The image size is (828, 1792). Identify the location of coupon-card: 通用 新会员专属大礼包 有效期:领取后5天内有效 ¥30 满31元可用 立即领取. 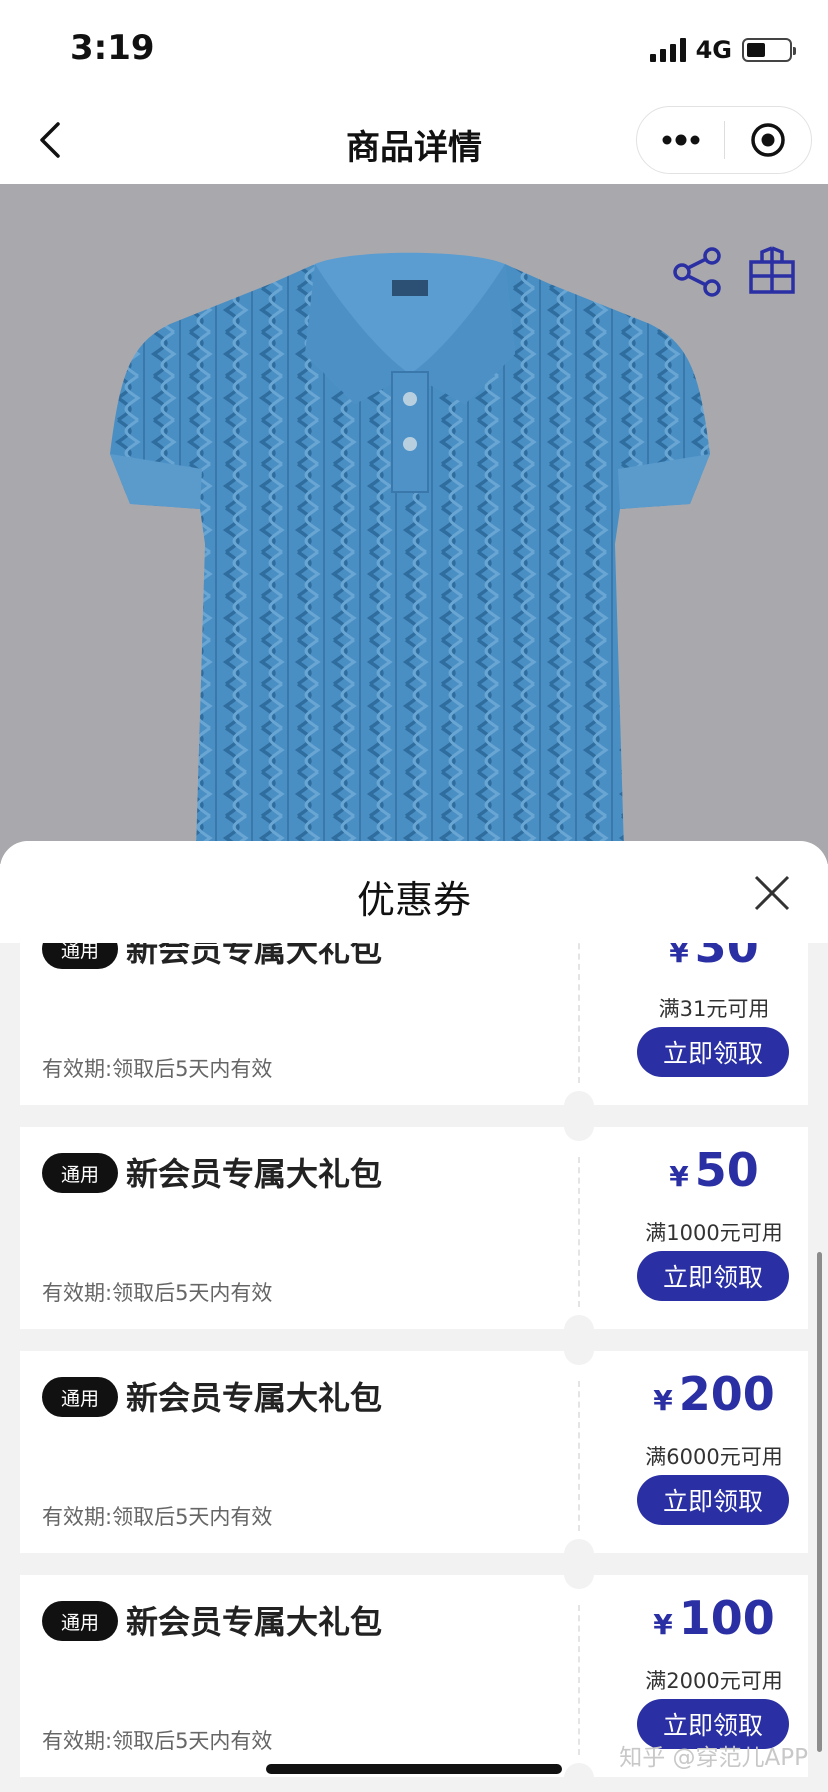
(414, 1032).